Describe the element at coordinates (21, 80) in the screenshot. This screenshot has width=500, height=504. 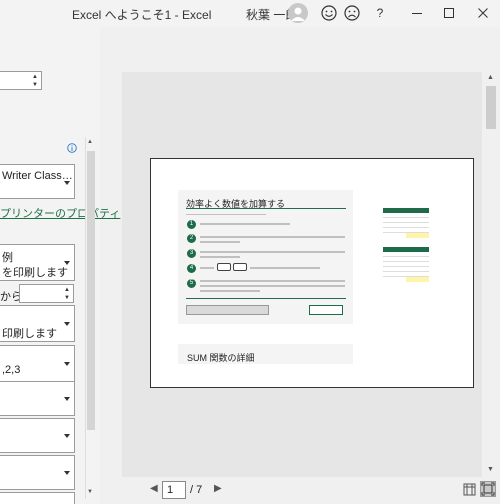
I see `copies-spinner: ▲ ▼` at that location.